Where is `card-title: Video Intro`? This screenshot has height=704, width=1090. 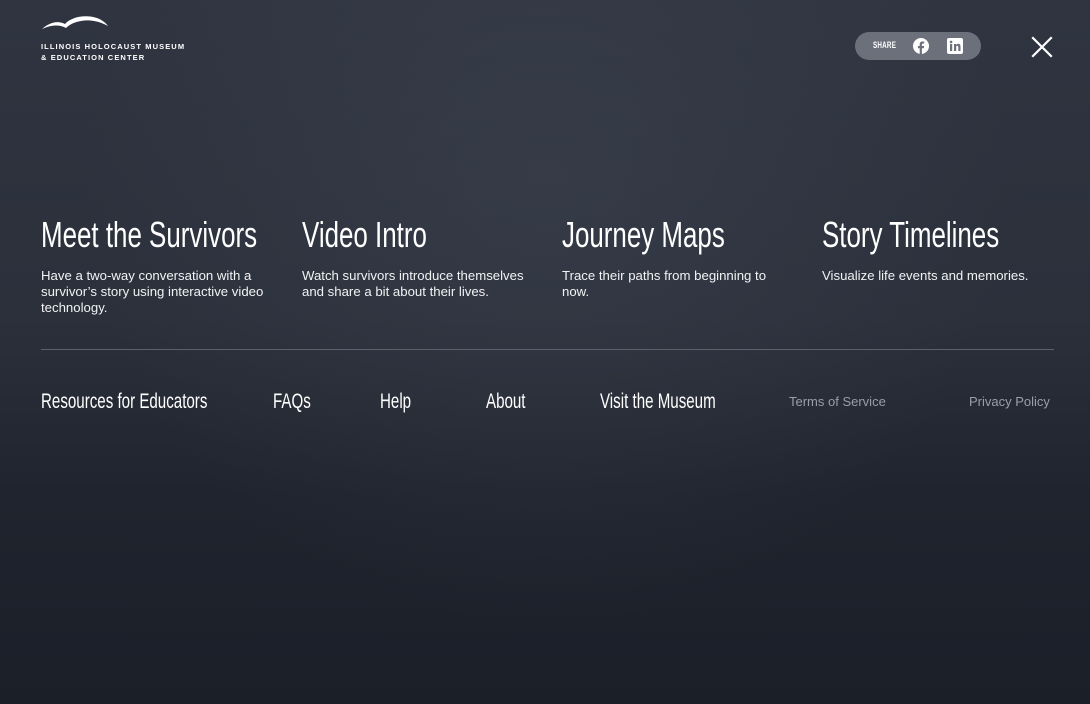
card-title: Video Intro is located at coordinates (364, 234).